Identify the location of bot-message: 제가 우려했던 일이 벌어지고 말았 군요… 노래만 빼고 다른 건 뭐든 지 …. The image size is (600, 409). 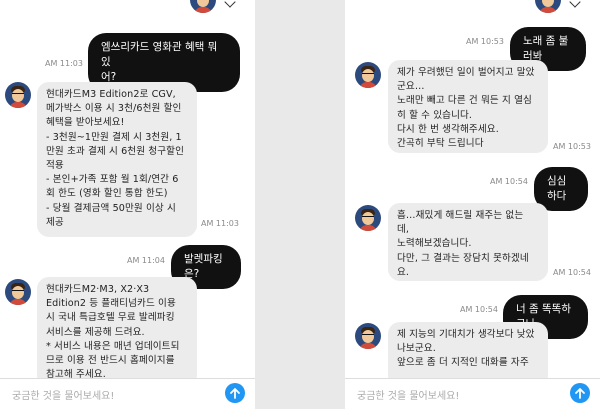
(468, 106).